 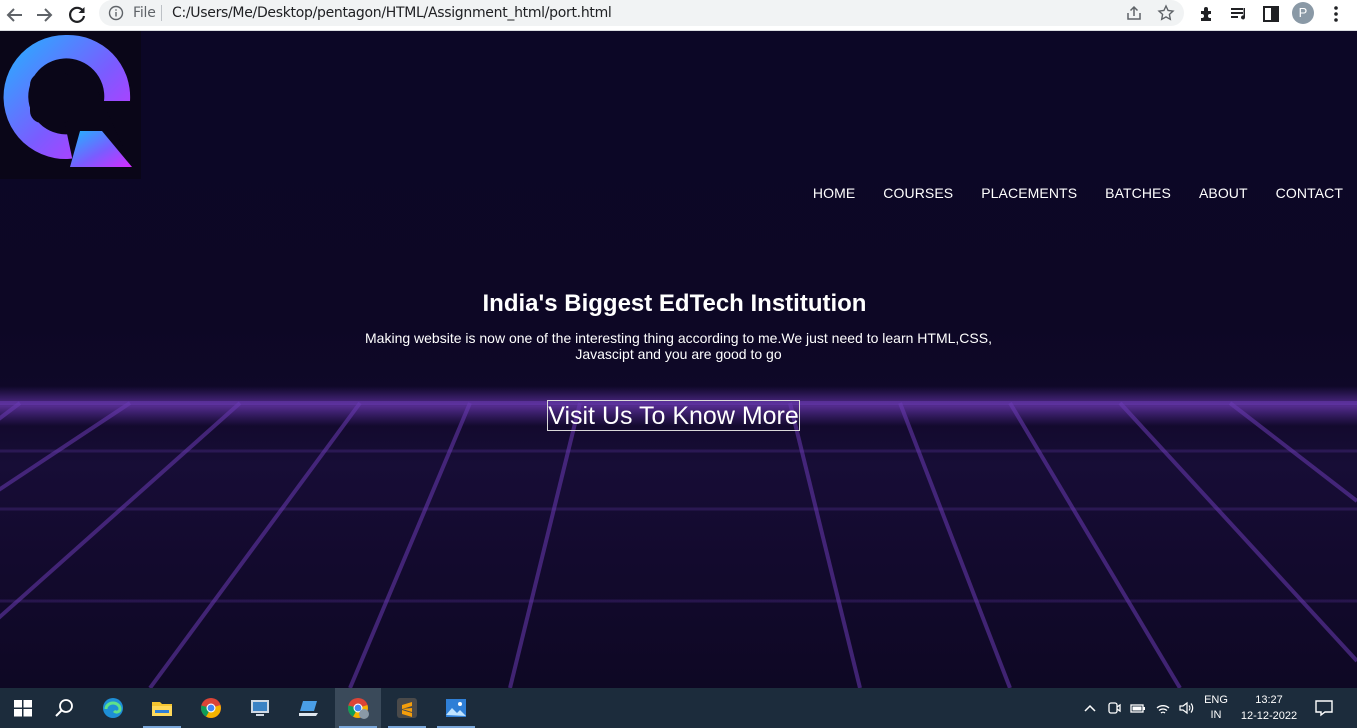 I want to click on side-panel-icon, so click(x=1271, y=14).